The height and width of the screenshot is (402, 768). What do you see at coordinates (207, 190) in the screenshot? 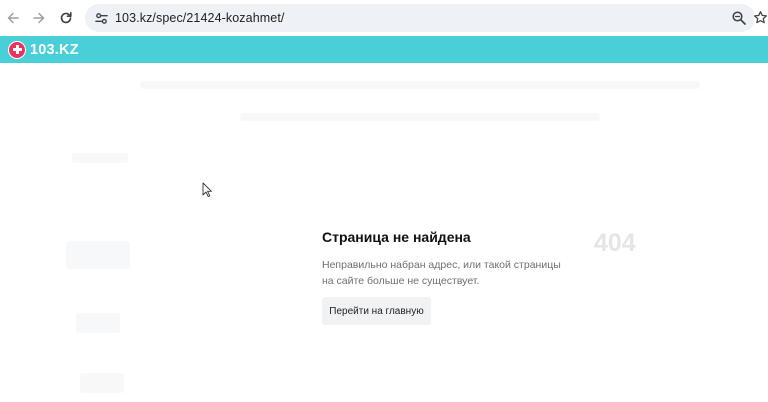
I see `mouse-cursor-icon` at bounding box center [207, 190].